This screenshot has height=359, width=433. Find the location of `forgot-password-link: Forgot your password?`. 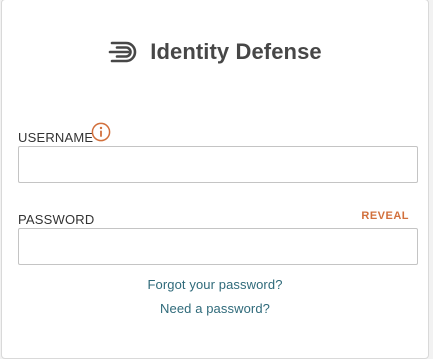

forgot-password-link: Forgot your password? is located at coordinates (214, 284).